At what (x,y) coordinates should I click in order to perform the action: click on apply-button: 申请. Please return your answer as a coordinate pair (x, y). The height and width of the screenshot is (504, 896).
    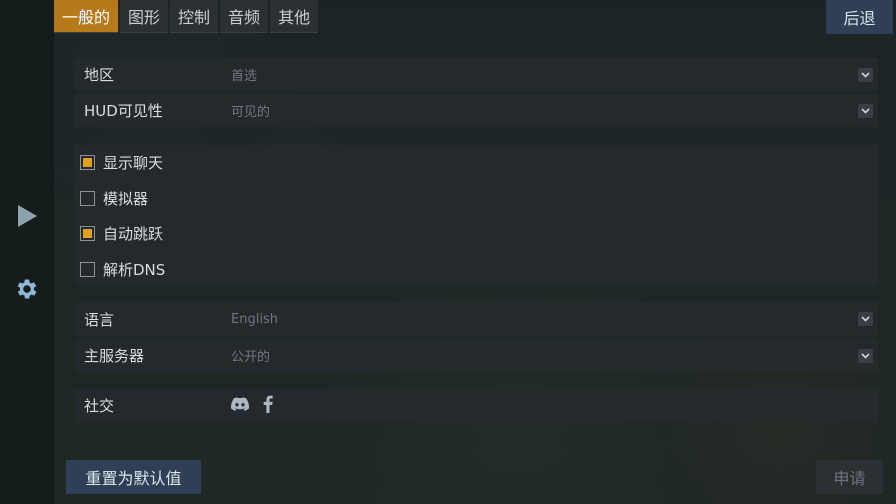
    Looking at the image, I should click on (849, 477).